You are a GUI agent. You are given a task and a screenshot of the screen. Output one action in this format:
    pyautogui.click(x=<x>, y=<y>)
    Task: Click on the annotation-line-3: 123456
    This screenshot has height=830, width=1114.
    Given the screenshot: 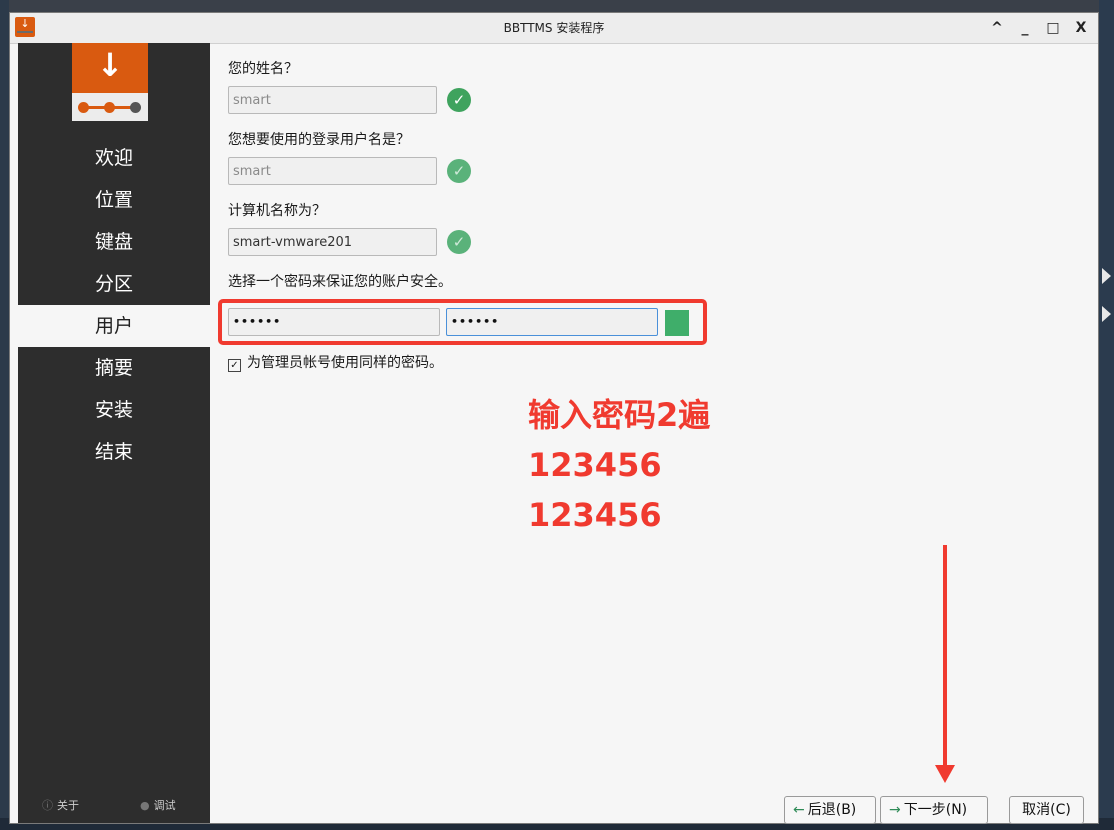 What is the action you would take?
    pyautogui.click(x=595, y=515)
    